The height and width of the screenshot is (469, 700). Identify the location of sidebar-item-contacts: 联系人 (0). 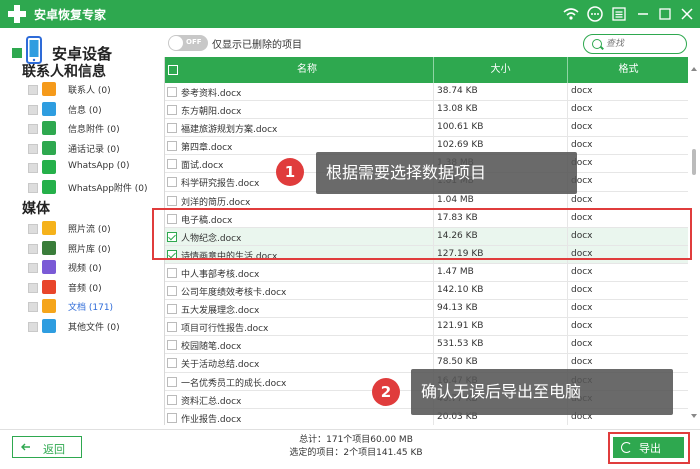
(95, 90).